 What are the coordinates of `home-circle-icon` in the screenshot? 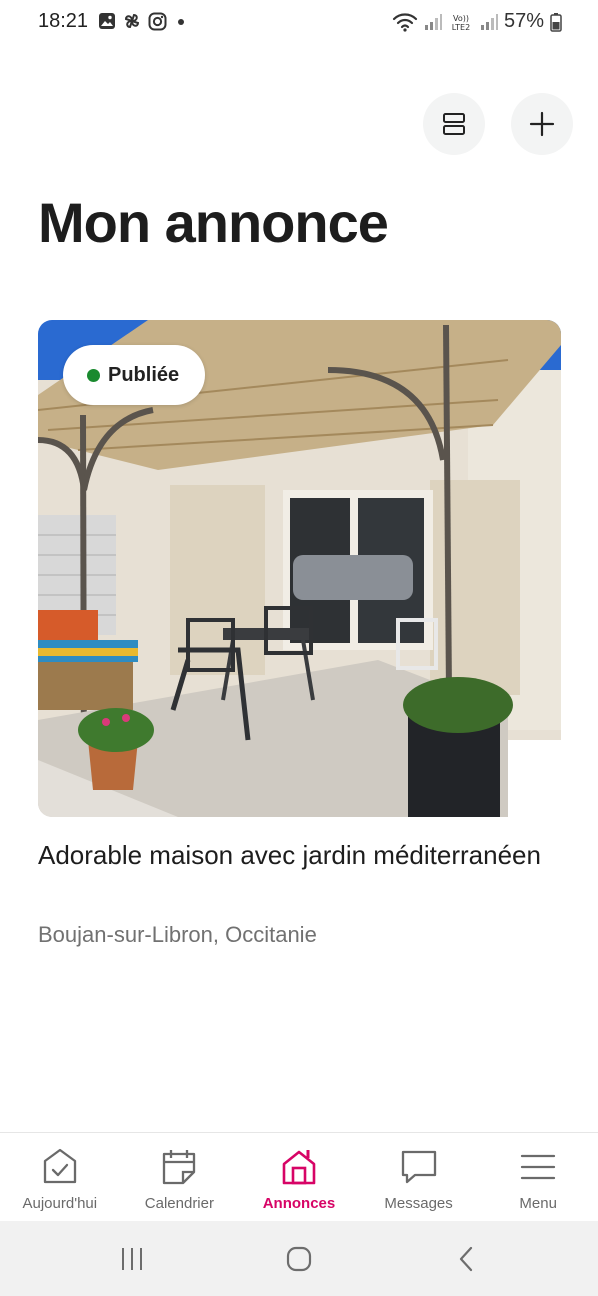 It's located at (299, 1259).